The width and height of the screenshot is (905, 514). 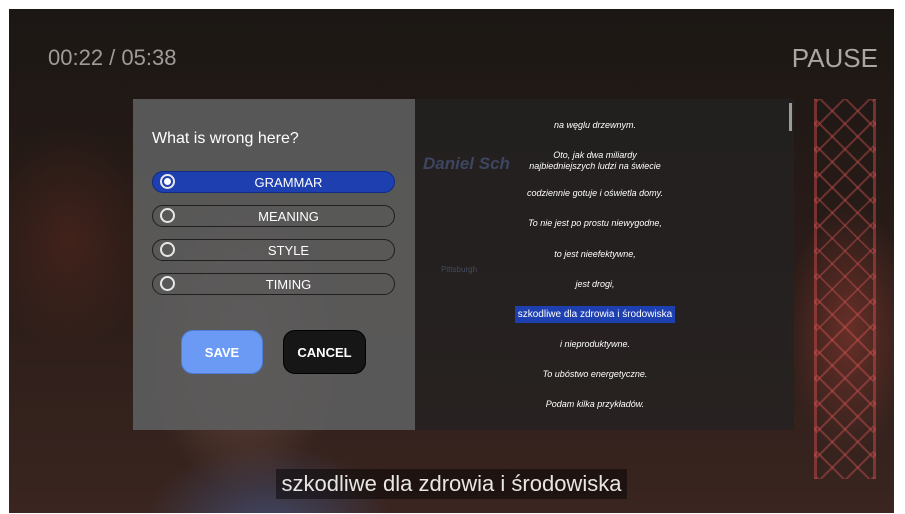 What do you see at coordinates (222, 352) in the screenshot?
I see `save-button: SAVE` at bounding box center [222, 352].